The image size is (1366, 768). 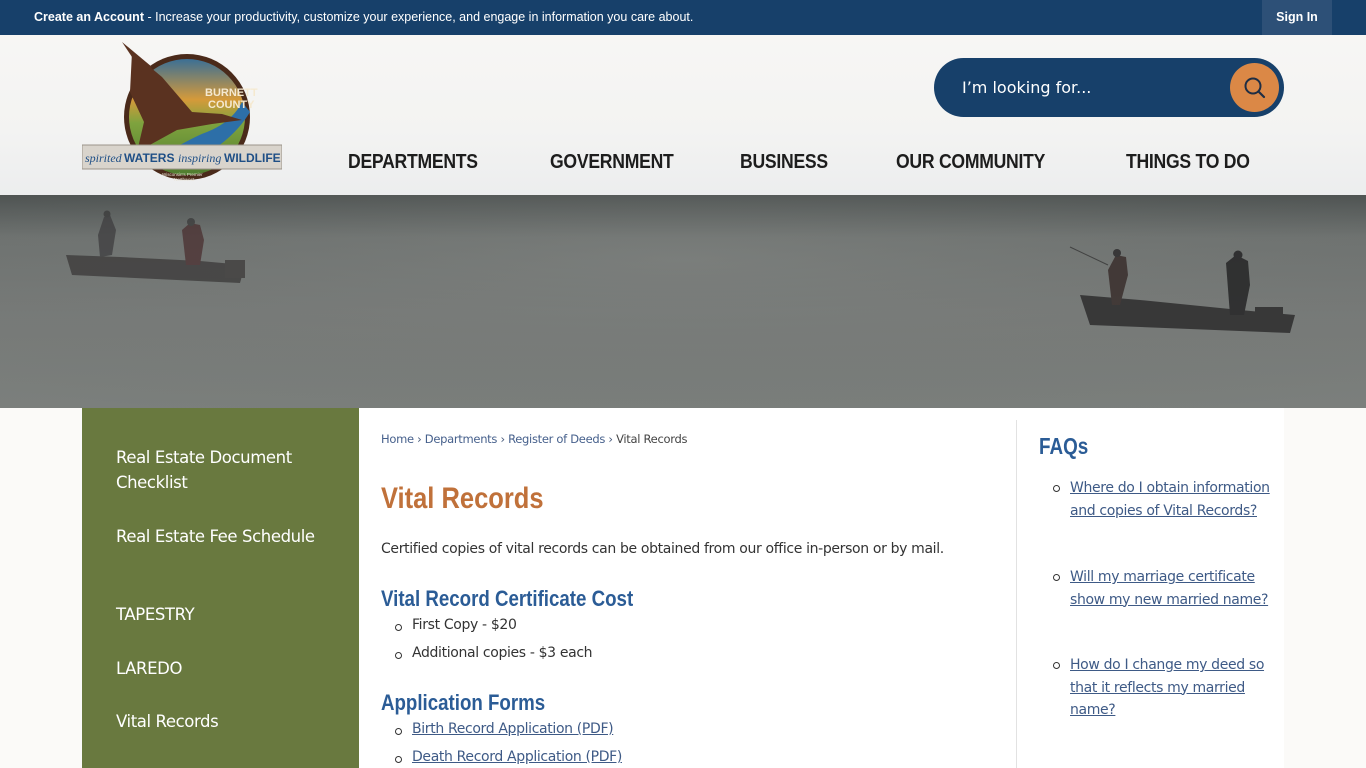 What do you see at coordinates (216, 470) in the screenshot?
I see `sidenav-item-real-estate-document-checklist: Real Estate Document Checklist` at bounding box center [216, 470].